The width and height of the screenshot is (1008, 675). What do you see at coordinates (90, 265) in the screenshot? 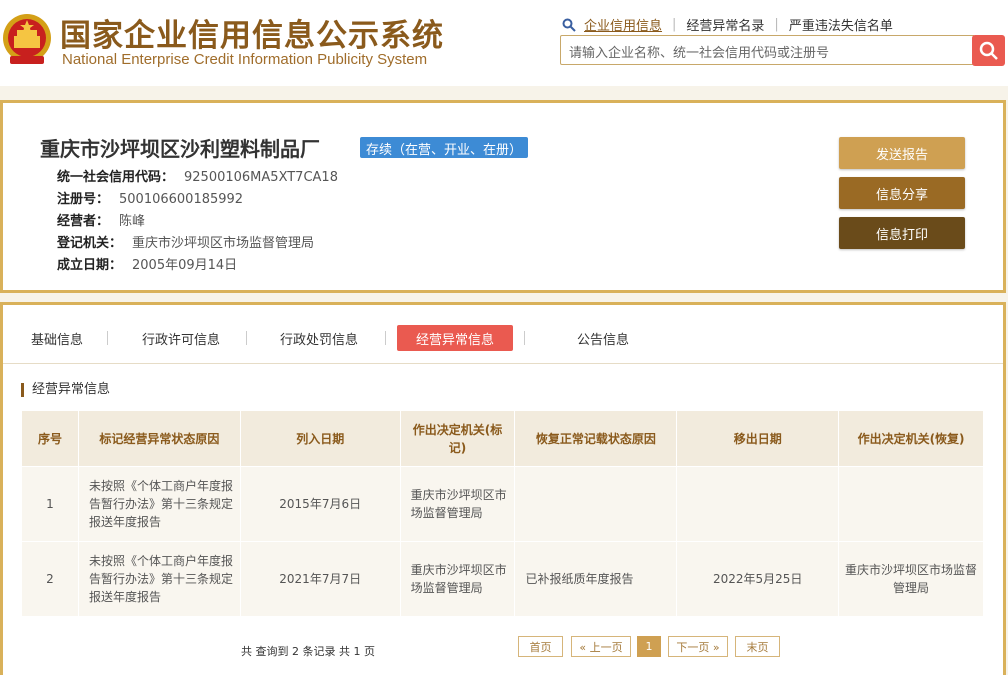
I see `info-label: 成立日期：` at bounding box center [90, 265].